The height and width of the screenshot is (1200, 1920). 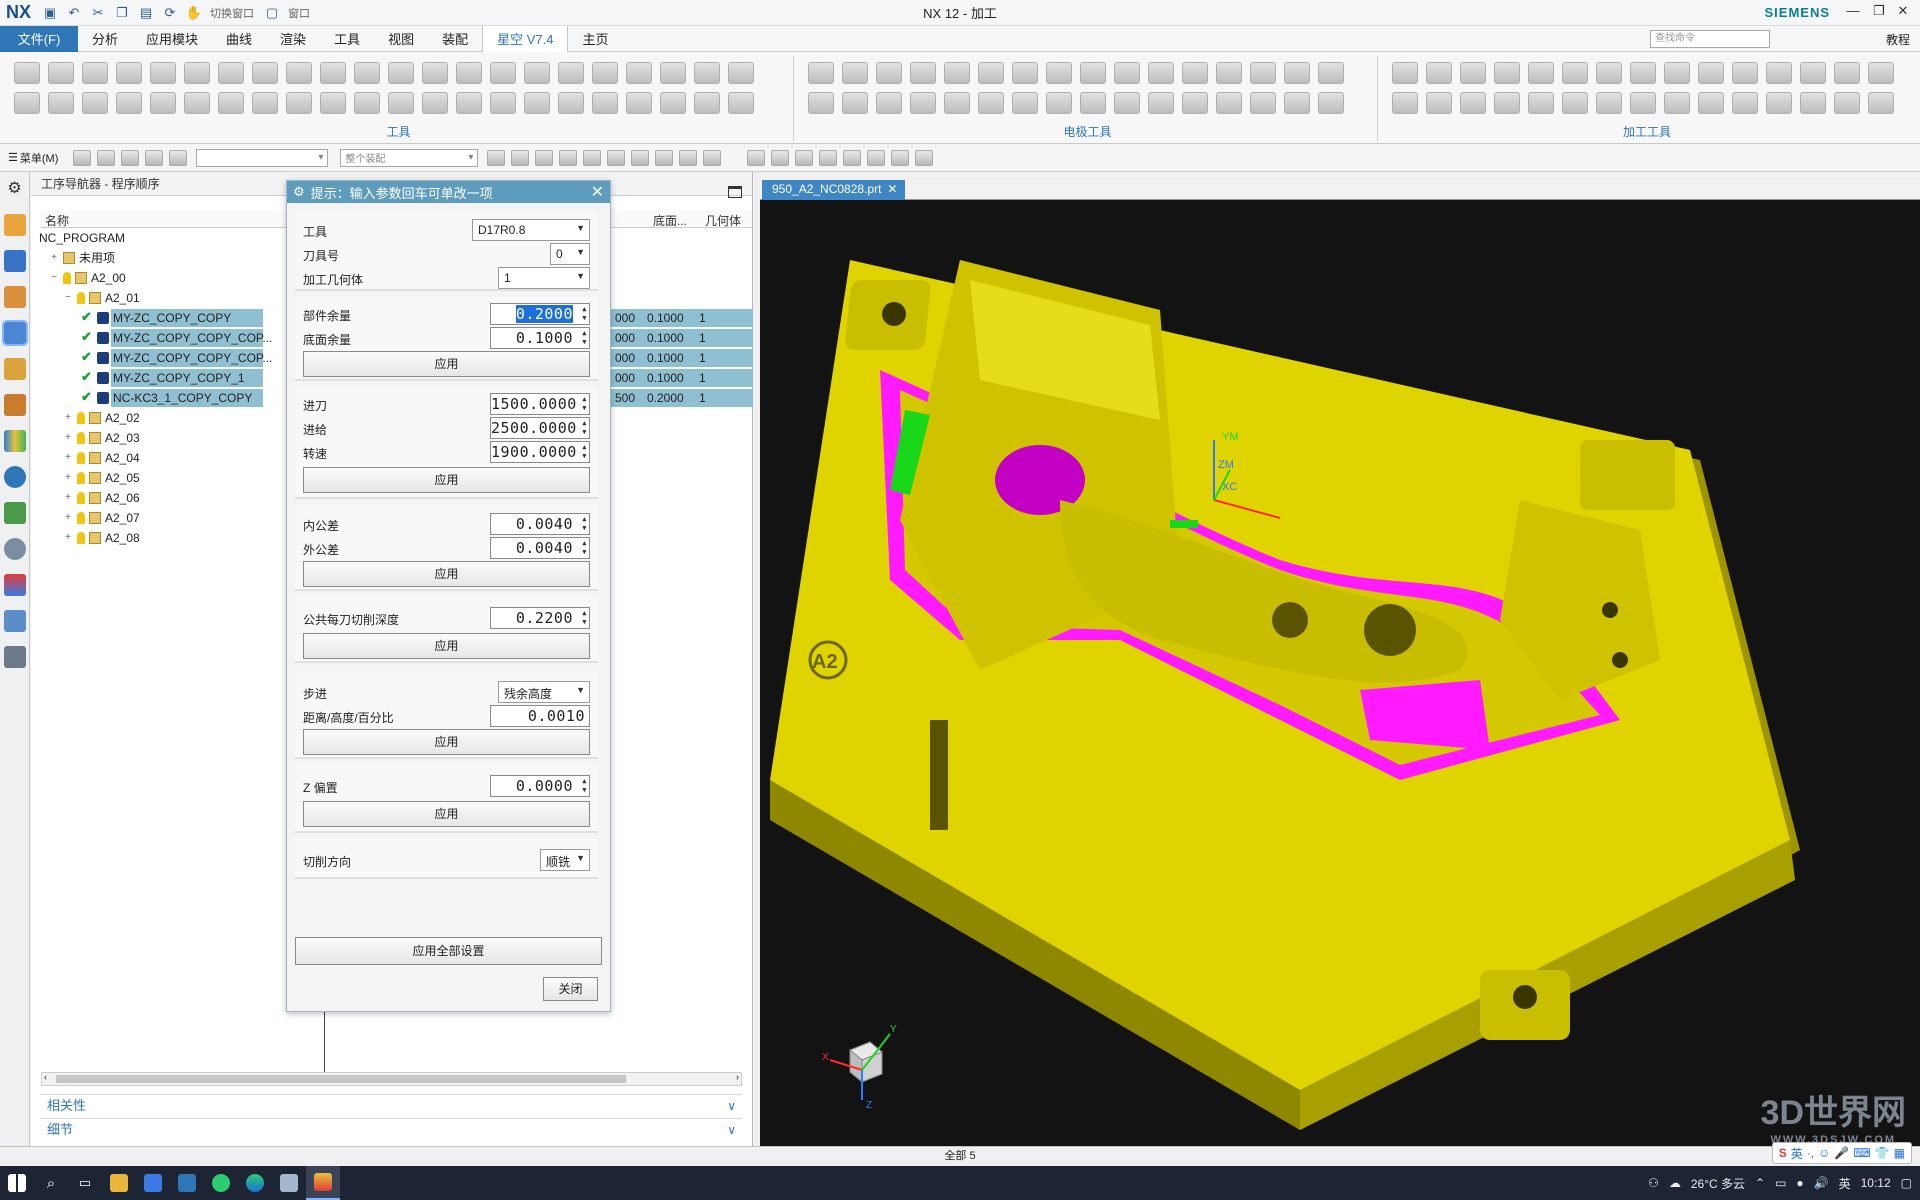 What do you see at coordinates (1675, 1183) in the screenshot?
I see `weather-icon: ☁` at bounding box center [1675, 1183].